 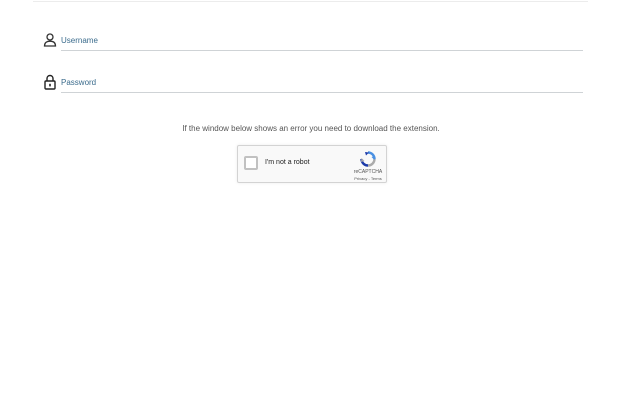 I want to click on username-input, so click(x=322, y=40).